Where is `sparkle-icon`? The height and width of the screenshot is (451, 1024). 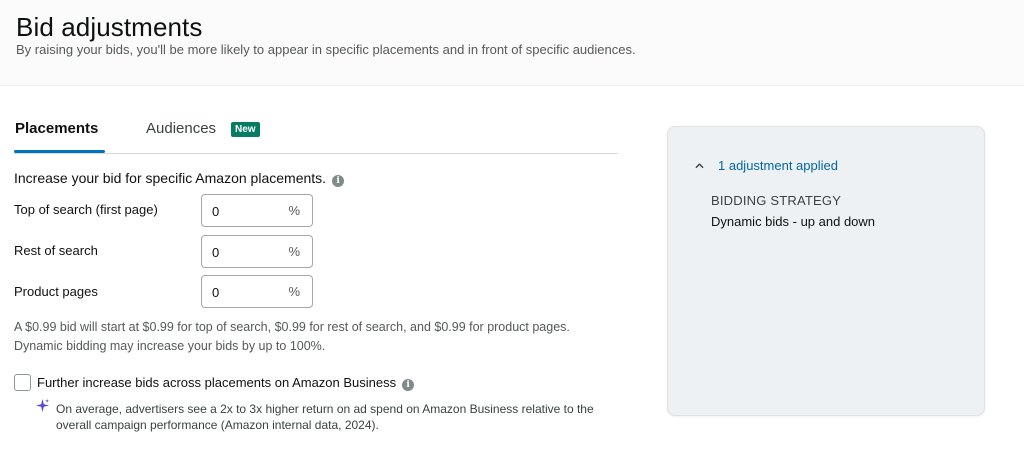 sparkle-icon is located at coordinates (42, 405).